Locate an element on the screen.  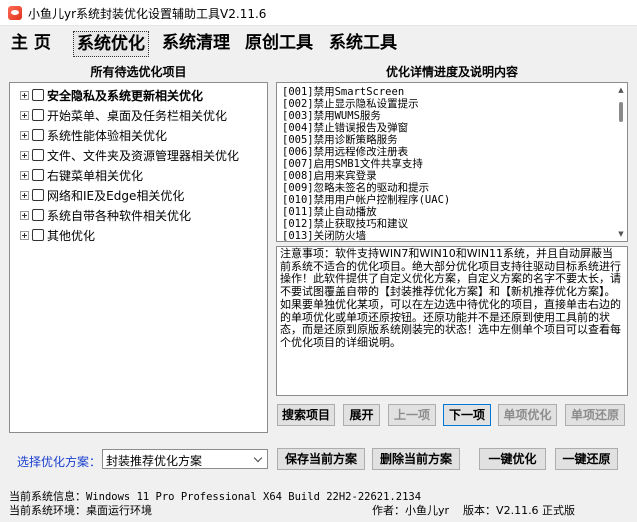
tree-item: 系统性能体验相关优化 is located at coordinates (93, 135).